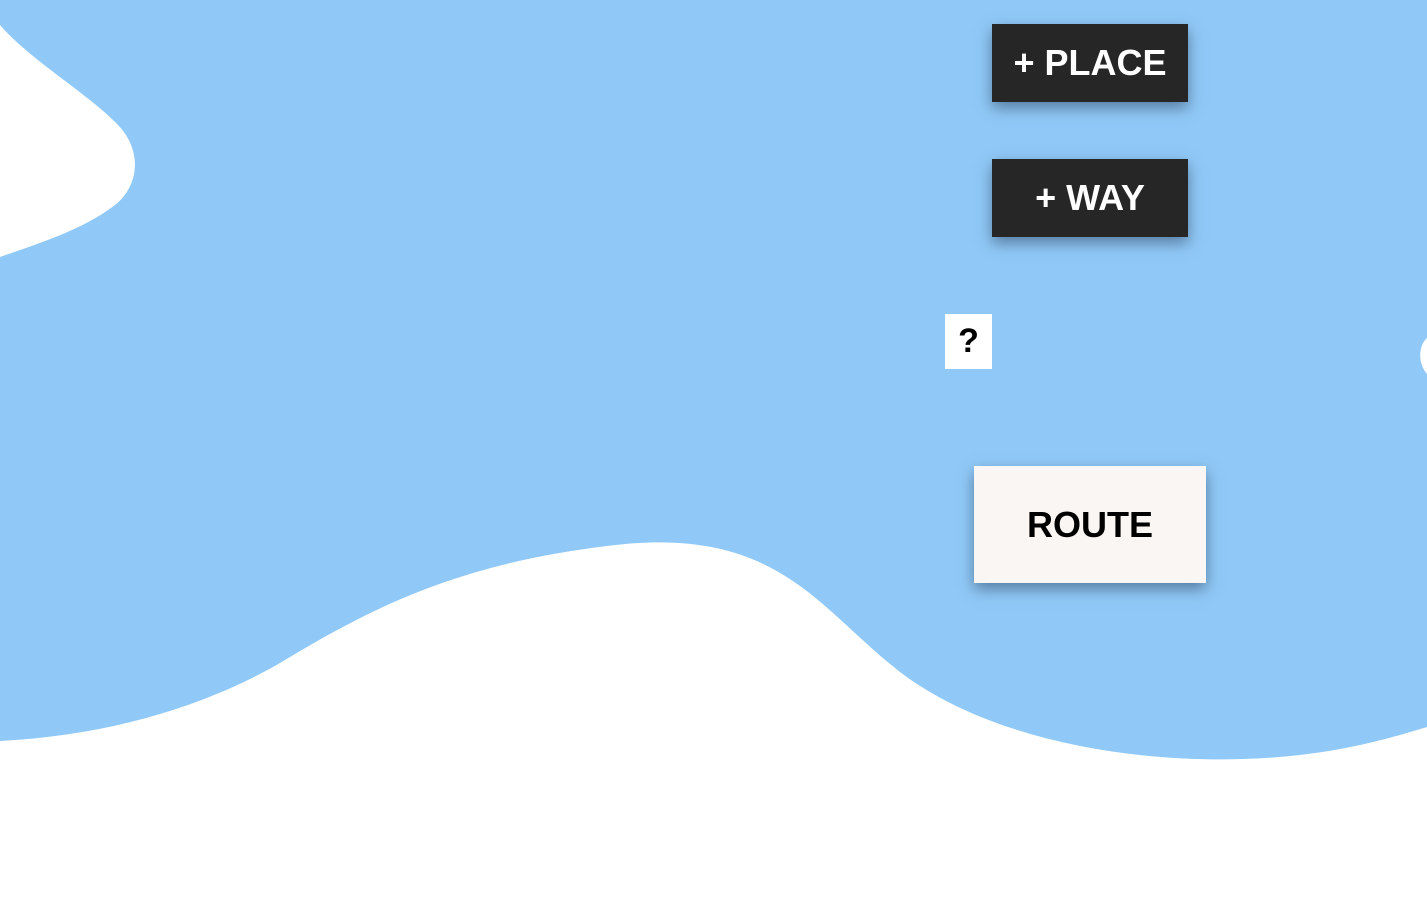  Describe the element at coordinates (1090, 198) in the screenshot. I see `add-way-button: + WAY` at that location.